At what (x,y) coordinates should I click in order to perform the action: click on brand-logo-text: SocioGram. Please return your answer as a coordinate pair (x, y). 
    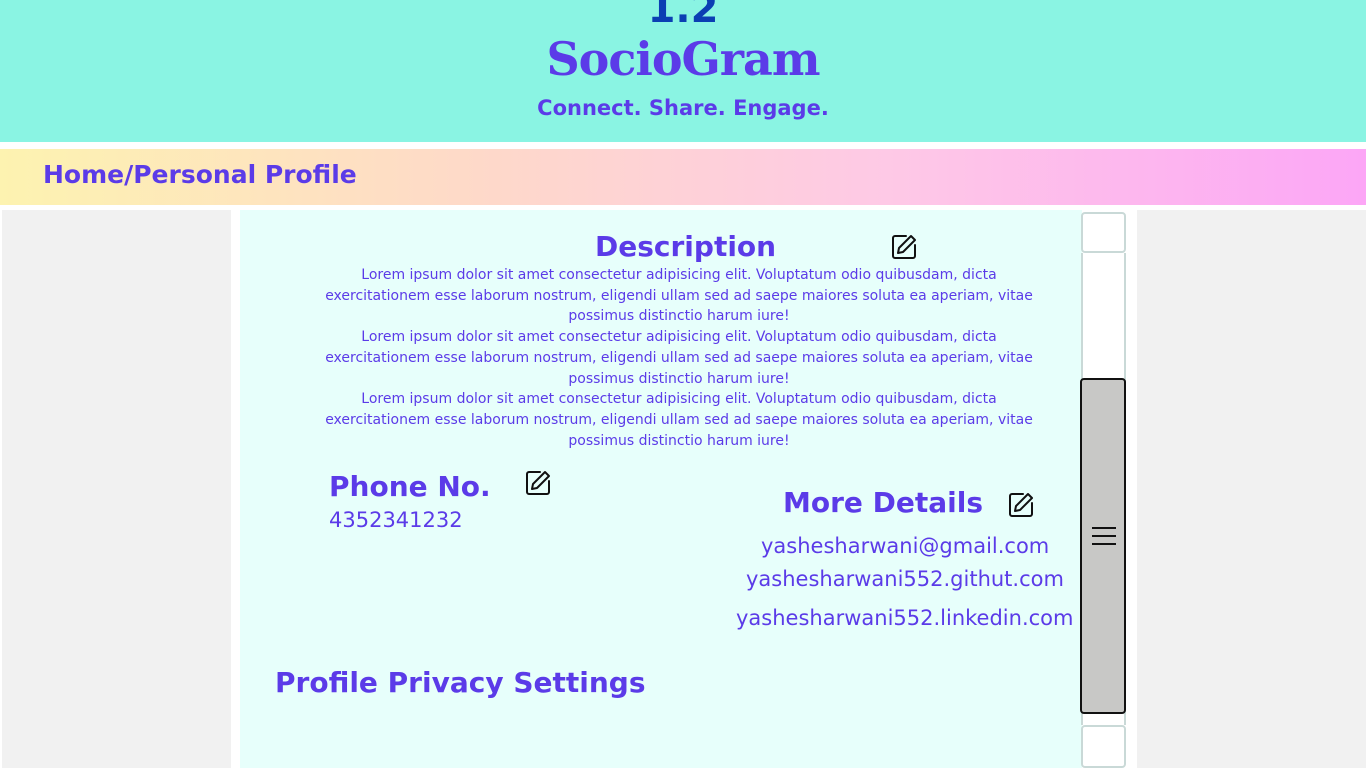
    Looking at the image, I should click on (683, 59).